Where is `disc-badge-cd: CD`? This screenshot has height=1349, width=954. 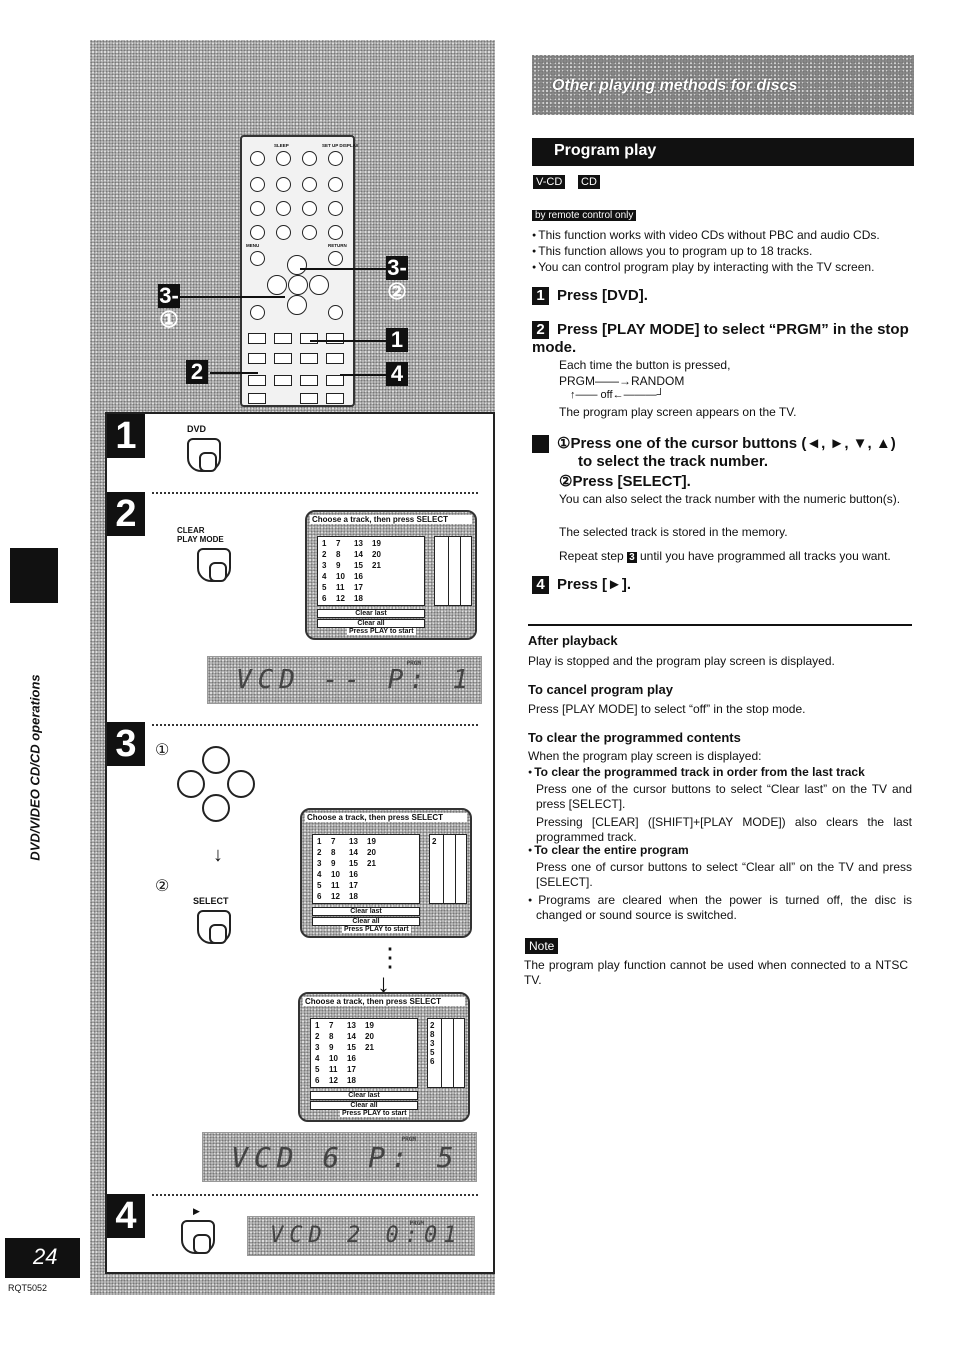 disc-badge-cd: CD is located at coordinates (589, 182).